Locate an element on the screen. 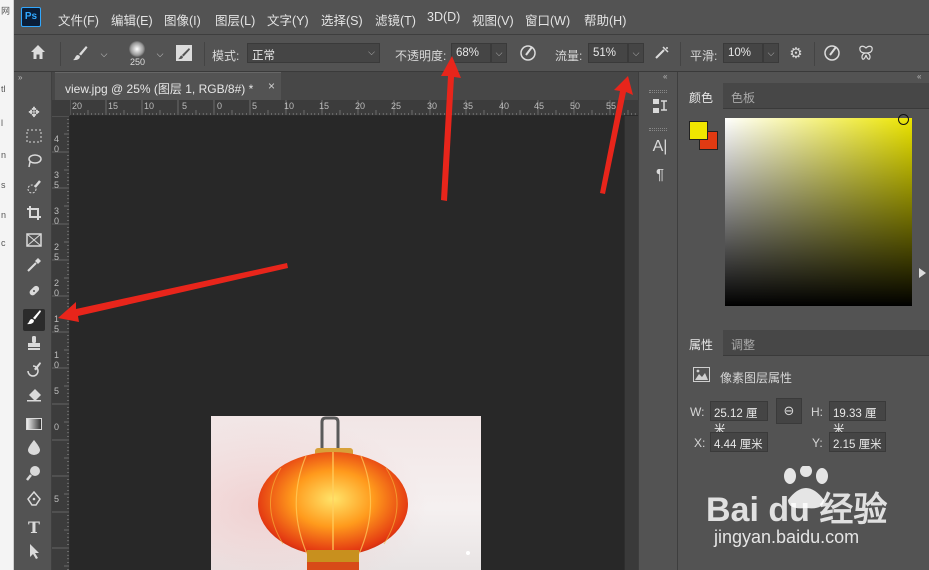 This screenshot has width=929, height=570. menu-help: 帮助(H) is located at coordinates (605, 19).